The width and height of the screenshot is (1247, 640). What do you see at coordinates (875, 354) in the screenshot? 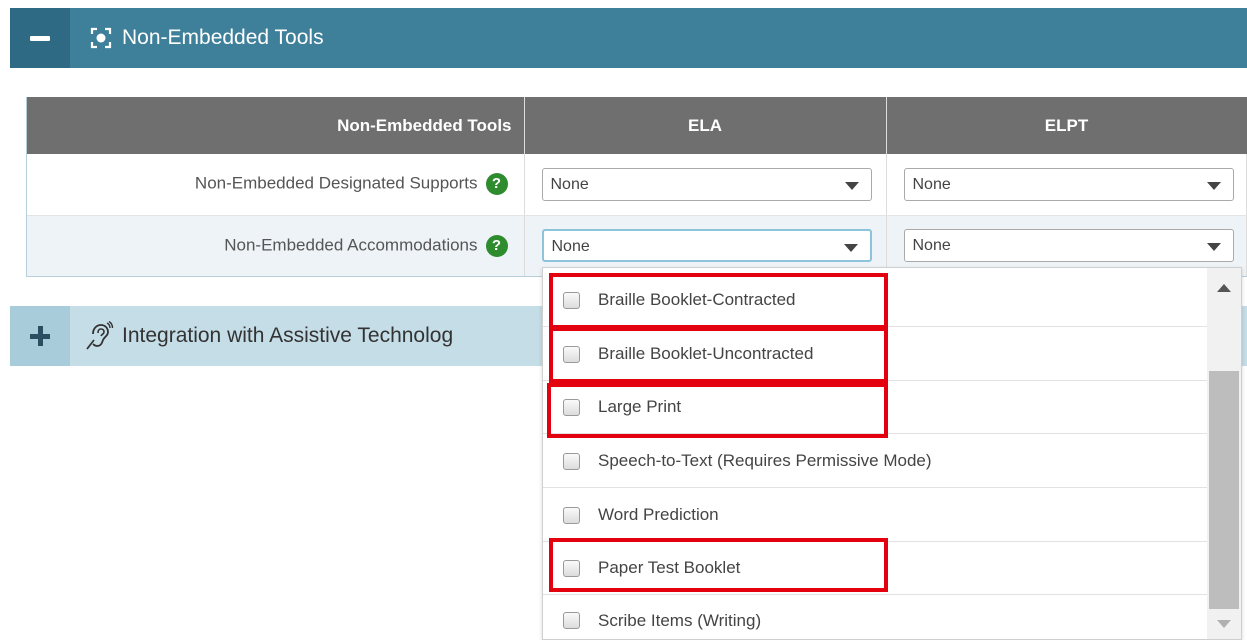
I see `list-item: Braille Booklet-Uncontracted` at bounding box center [875, 354].